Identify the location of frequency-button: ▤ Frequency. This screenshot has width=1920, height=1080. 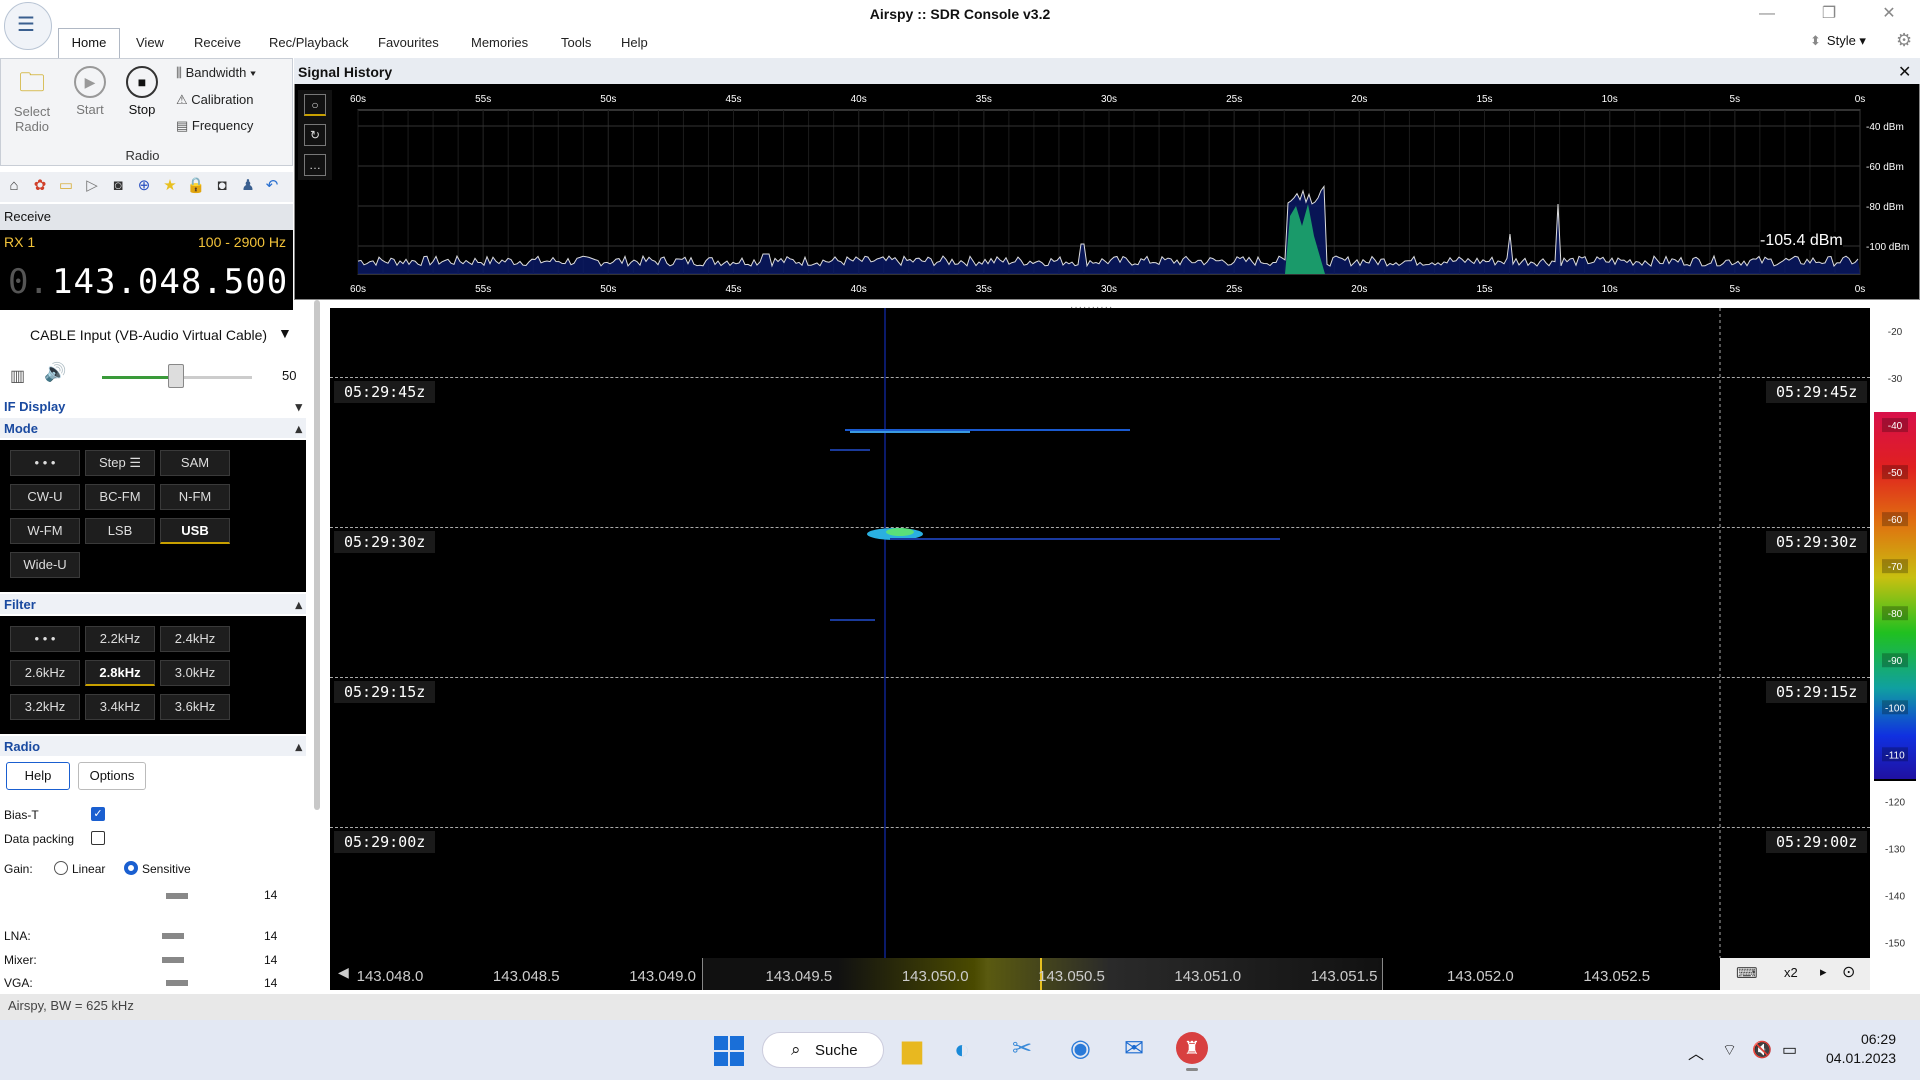
(214, 126).